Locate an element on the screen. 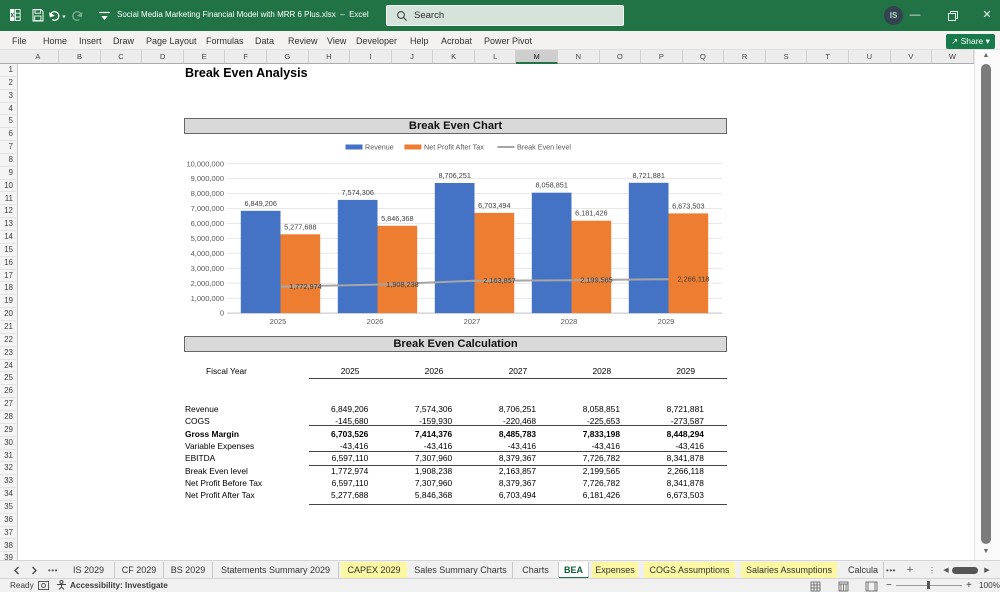 Image resolution: width=1000 pixels, height=592 pixels. svg-text: 6,673,503 is located at coordinates (688, 205).